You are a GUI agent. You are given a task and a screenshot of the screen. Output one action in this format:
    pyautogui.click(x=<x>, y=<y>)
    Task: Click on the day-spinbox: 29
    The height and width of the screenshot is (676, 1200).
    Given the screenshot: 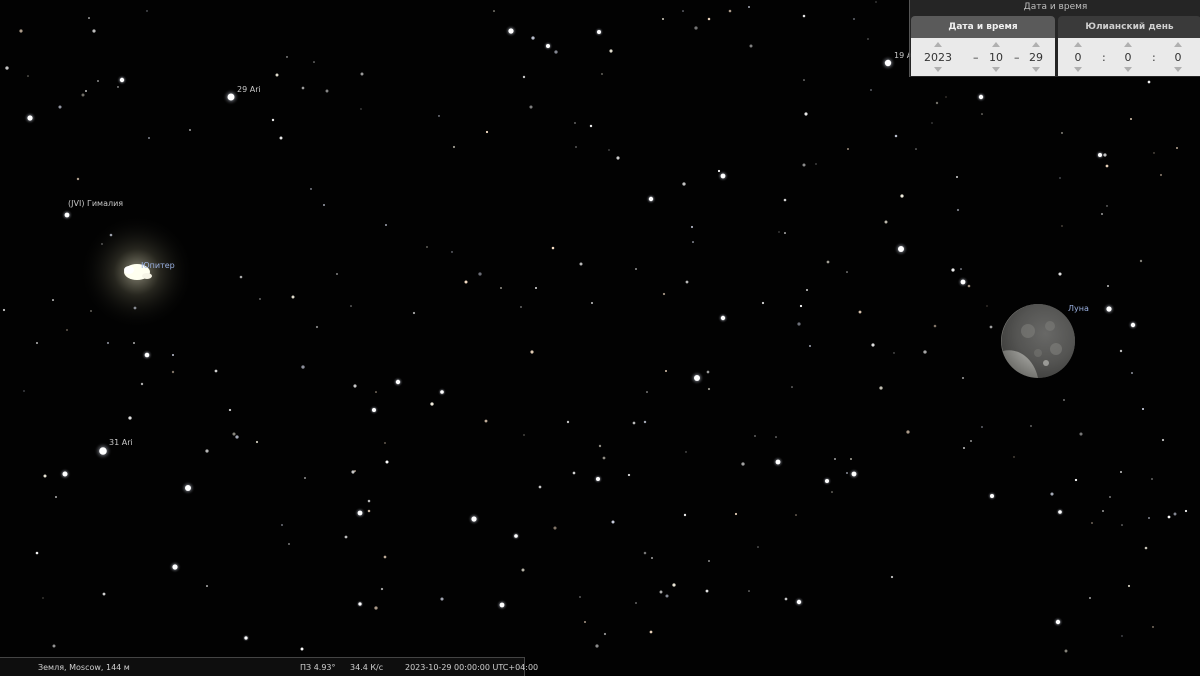 What is the action you would take?
    pyautogui.click(x=1036, y=57)
    